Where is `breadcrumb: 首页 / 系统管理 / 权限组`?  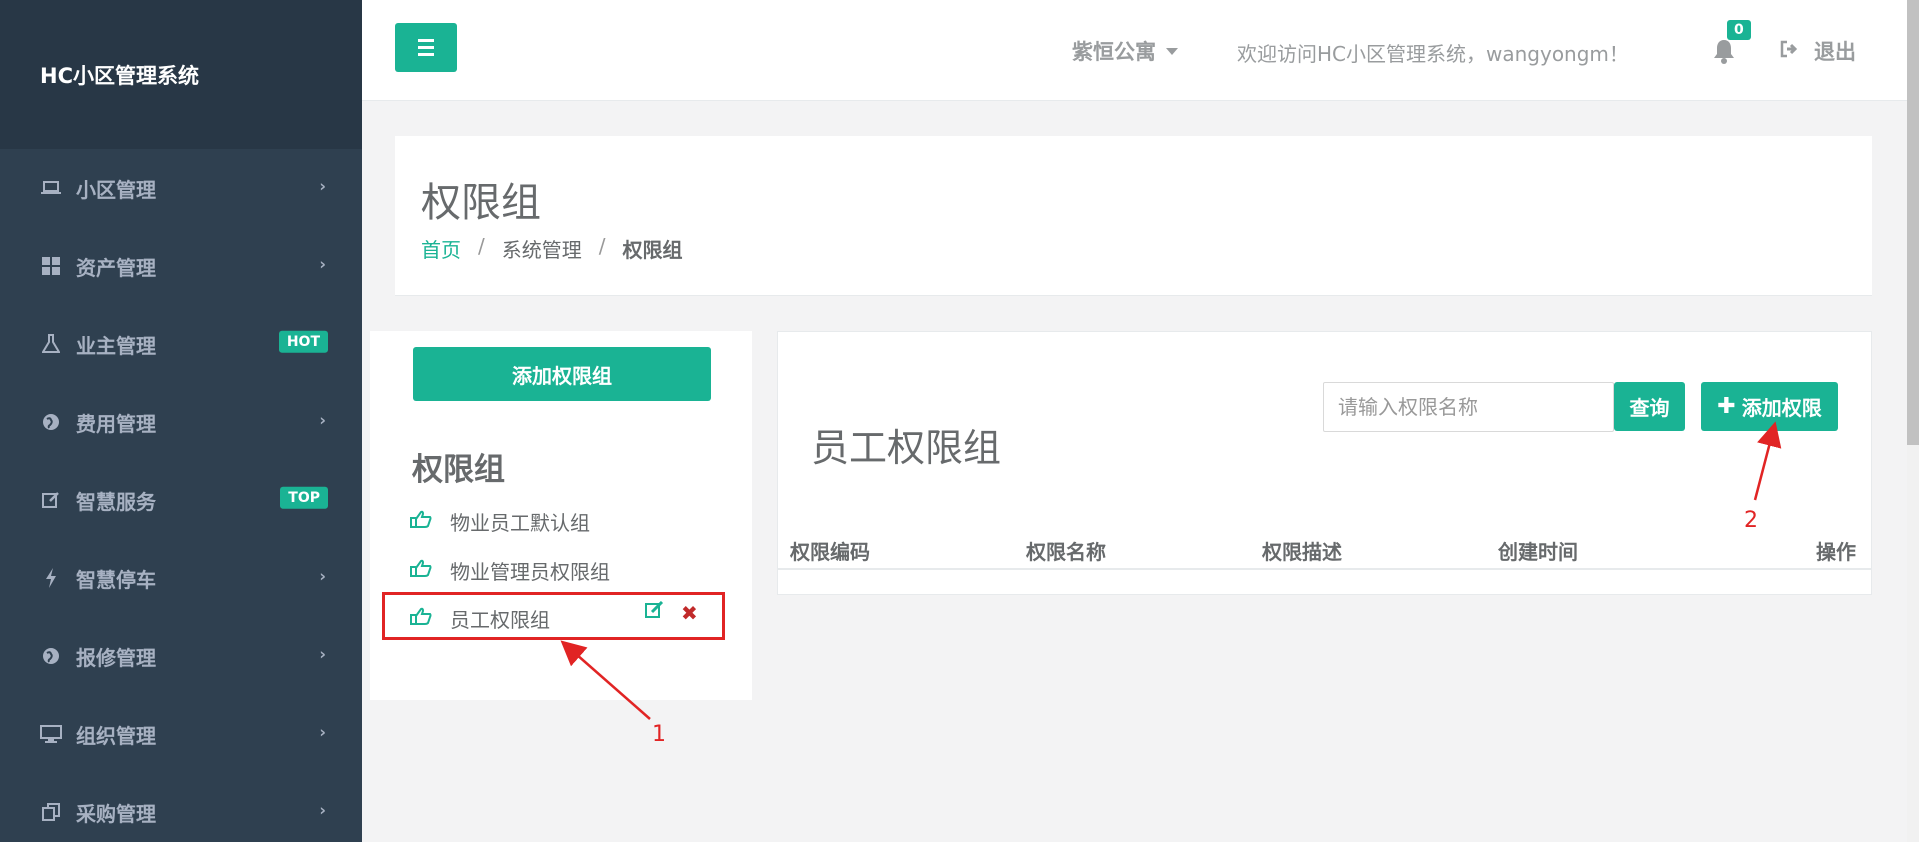
breadcrumb: 首页 / 系统管理 / 权限组 is located at coordinates (552, 248).